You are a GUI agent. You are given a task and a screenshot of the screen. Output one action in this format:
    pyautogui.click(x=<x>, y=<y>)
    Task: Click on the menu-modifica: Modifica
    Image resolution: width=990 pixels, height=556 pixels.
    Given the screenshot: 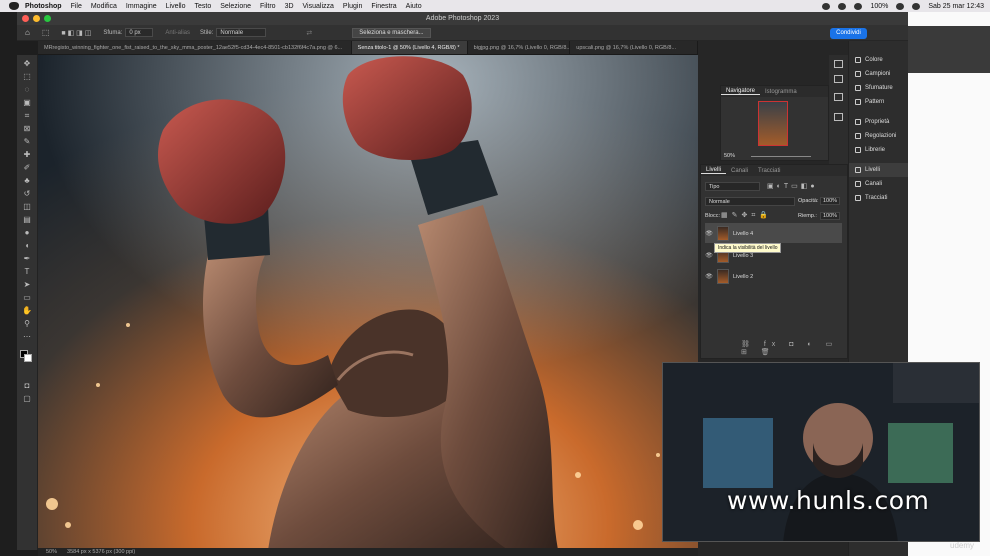 What is the action you would take?
    pyautogui.click(x=104, y=6)
    